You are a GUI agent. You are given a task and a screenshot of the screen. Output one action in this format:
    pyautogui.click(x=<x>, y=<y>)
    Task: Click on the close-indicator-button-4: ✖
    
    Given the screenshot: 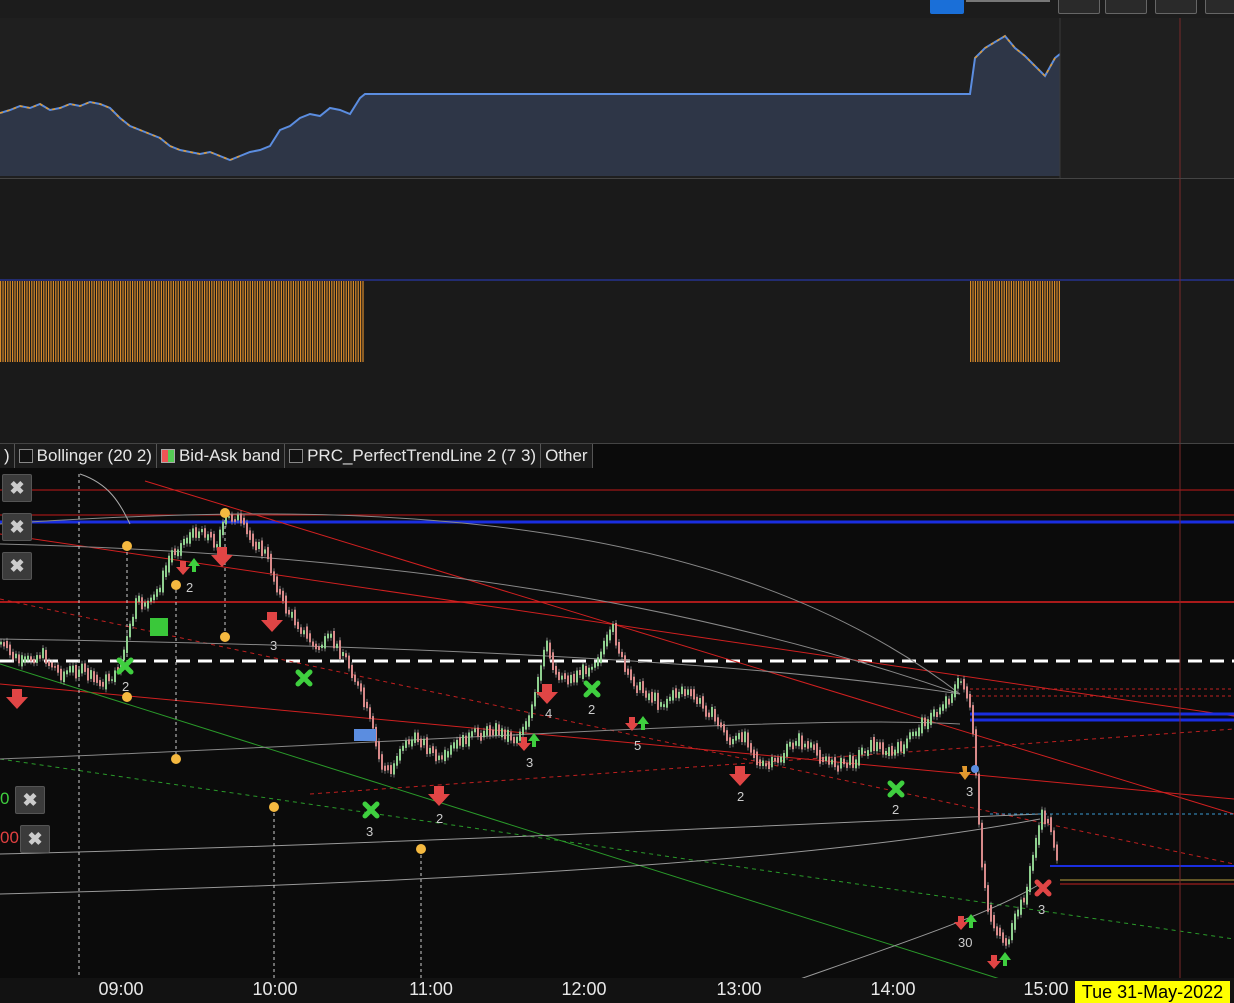 What is the action you would take?
    pyautogui.click(x=30, y=800)
    